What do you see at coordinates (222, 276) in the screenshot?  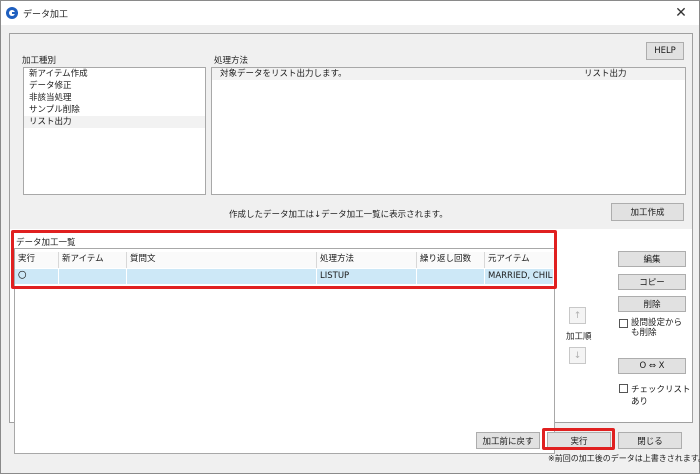 I see `cell-question` at bounding box center [222, 276].